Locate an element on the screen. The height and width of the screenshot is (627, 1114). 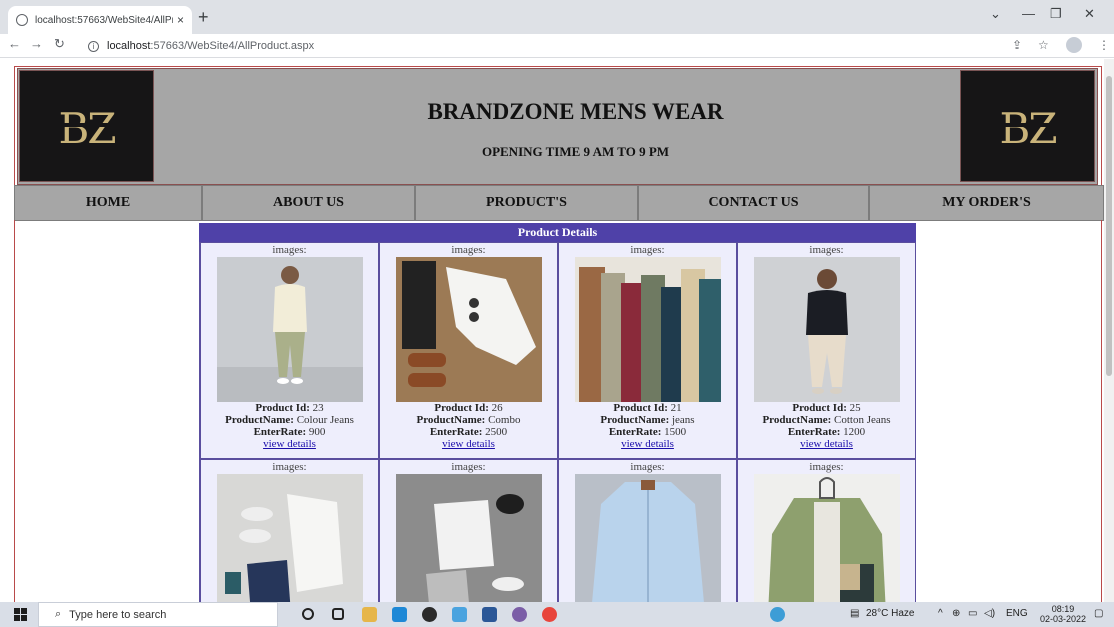
product-rate: EnterRate: 900 is located at coordinates (289, 432).